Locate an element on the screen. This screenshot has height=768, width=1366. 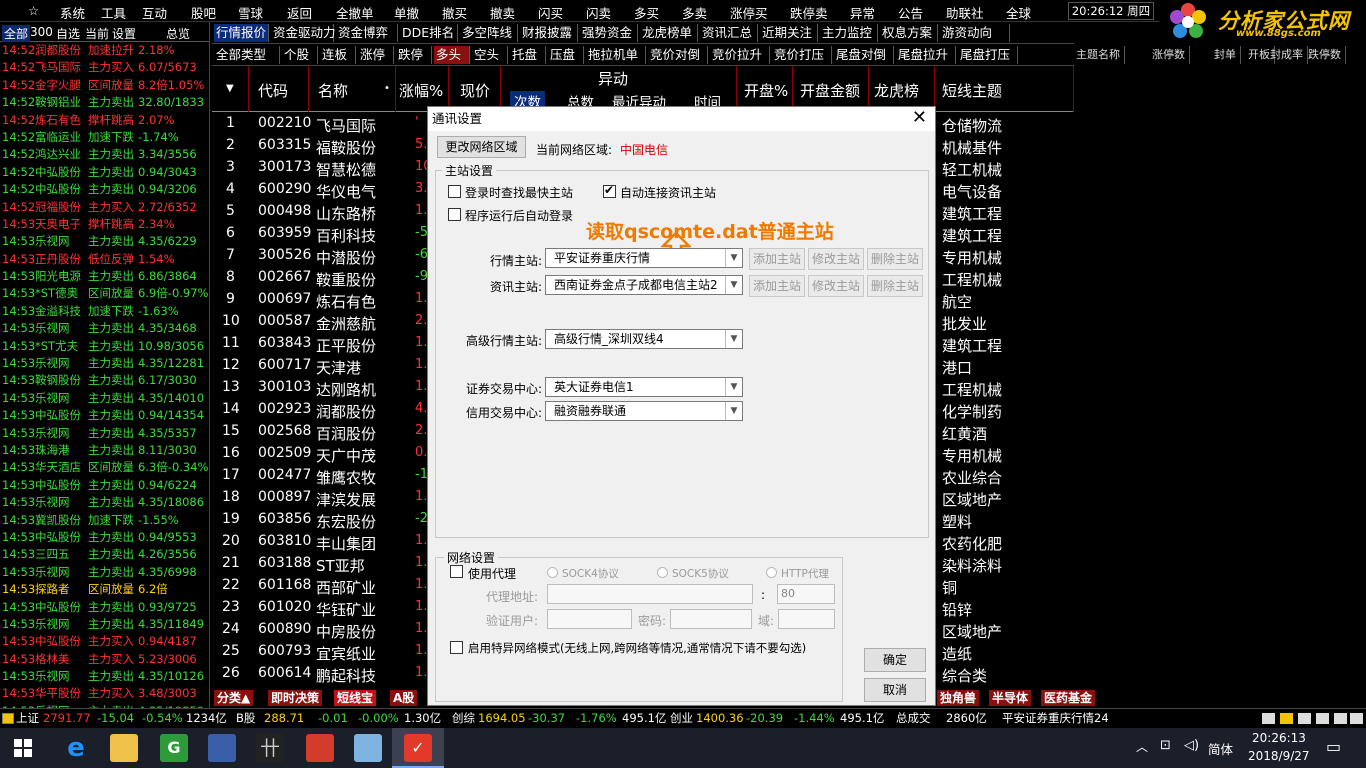
feed-row: 14:53 乐视网 主力卖出 4.35/10126 is located at coordinates (104, 676).